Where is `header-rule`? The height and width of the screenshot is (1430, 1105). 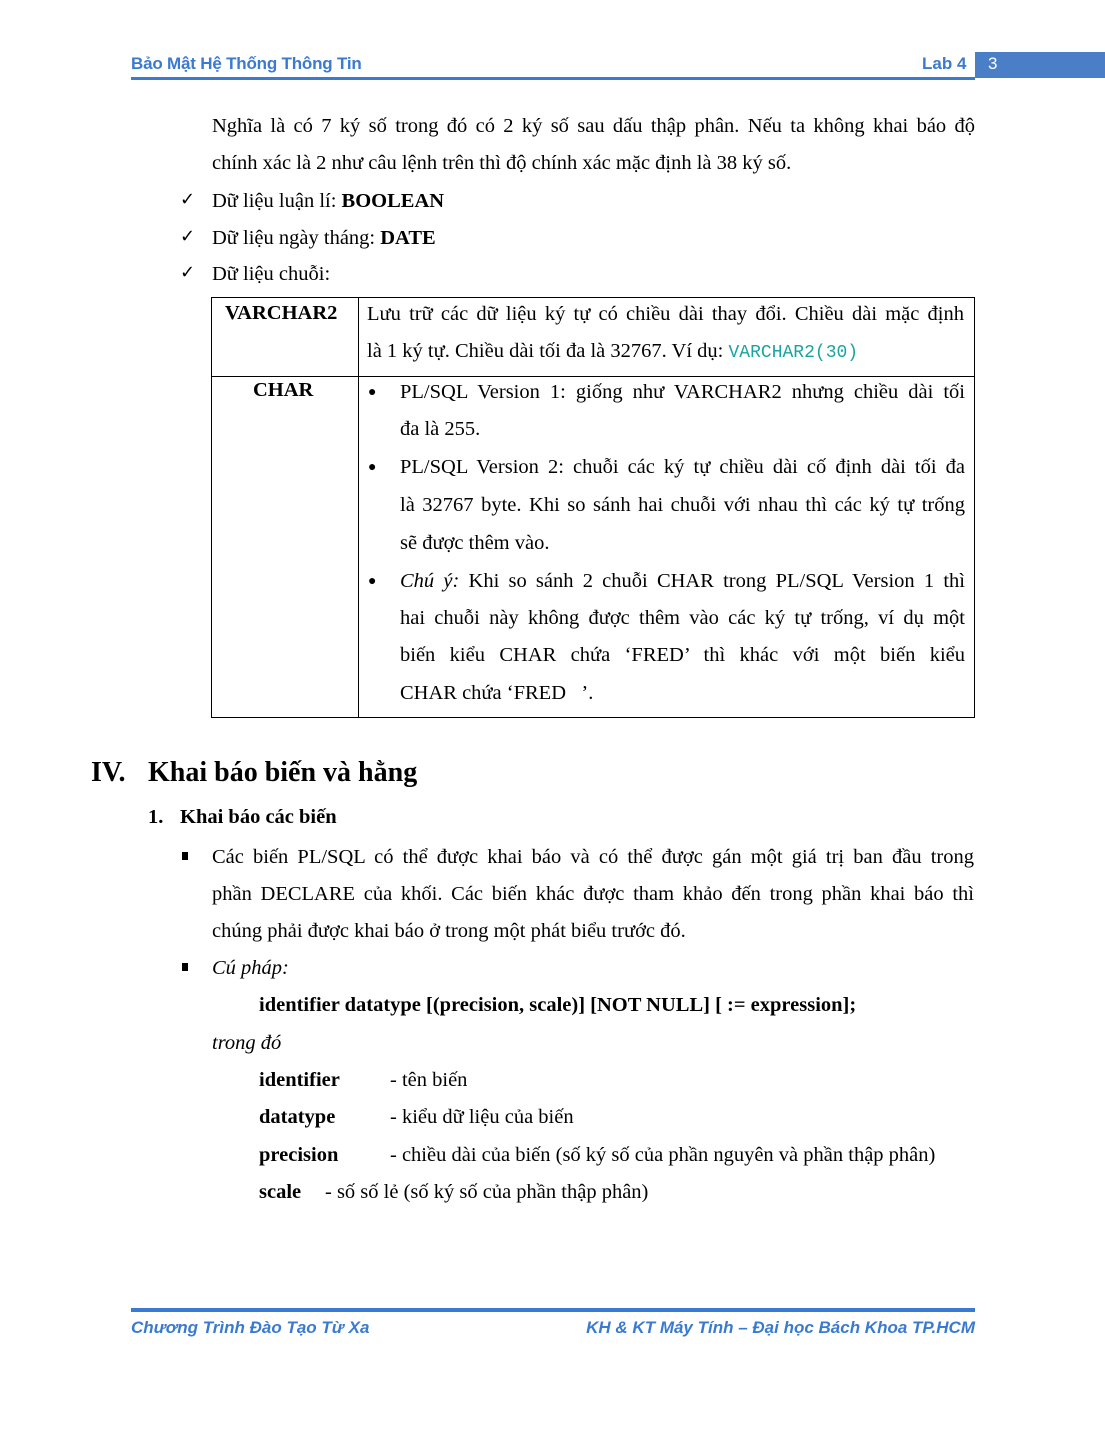
header-rule is located at coordinates (553, 78).